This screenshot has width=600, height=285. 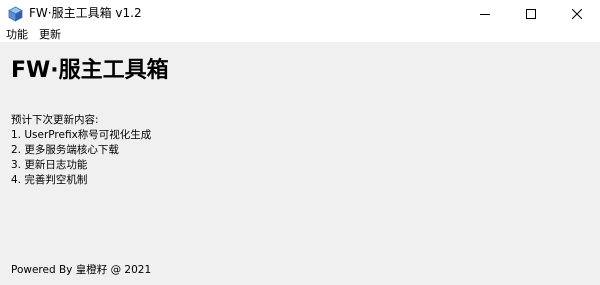 What do you see at coordinates (65, 150) in the screenshot?
I see `note-item: 2. 更多服务端核心下载` at bounding box center [65, 150].